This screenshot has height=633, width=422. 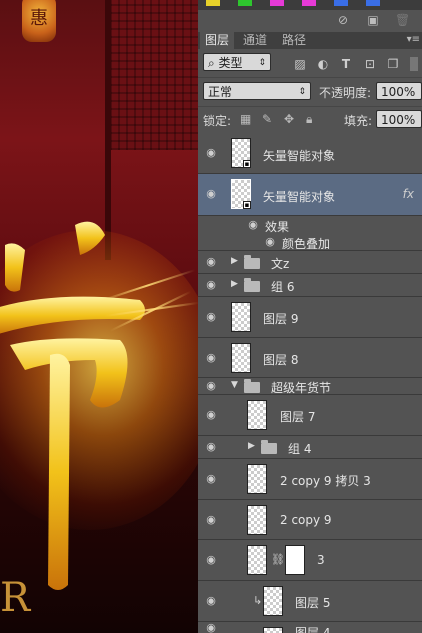 What do you see at coordinates (267, 119) in the screenshot?
I see `lock-pixels-icon: ✎` at bounding box center [267, 119].